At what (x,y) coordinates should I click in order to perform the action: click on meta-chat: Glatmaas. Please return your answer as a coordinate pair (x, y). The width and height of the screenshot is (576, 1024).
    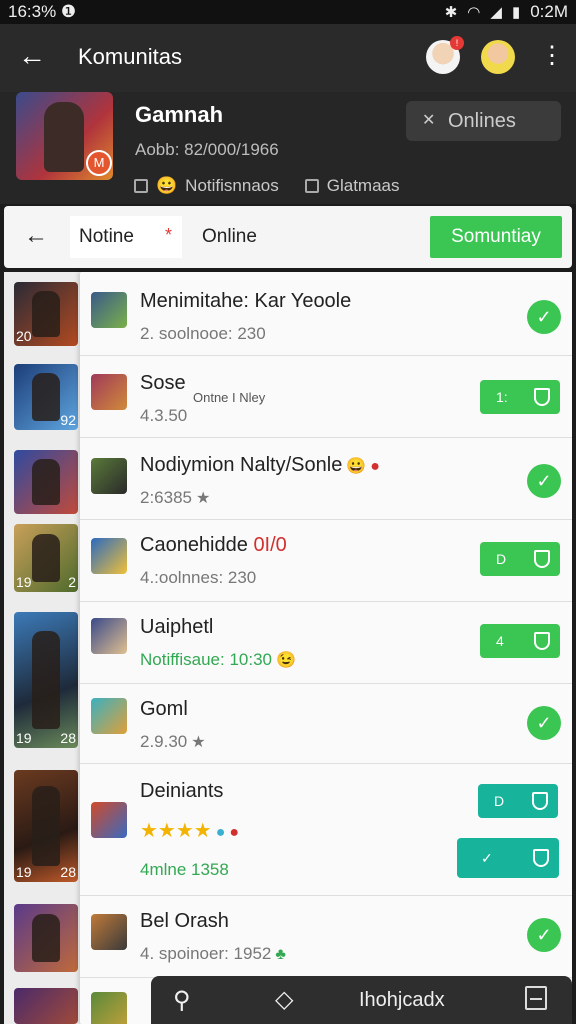
    Looking at the image, I should click on (363, 186).